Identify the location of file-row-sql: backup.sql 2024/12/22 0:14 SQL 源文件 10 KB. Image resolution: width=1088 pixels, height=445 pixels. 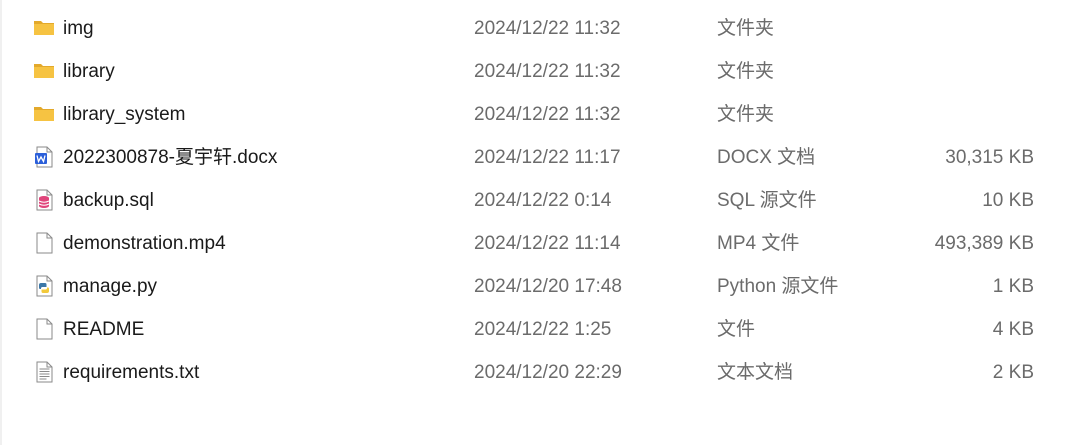
(544, 200).